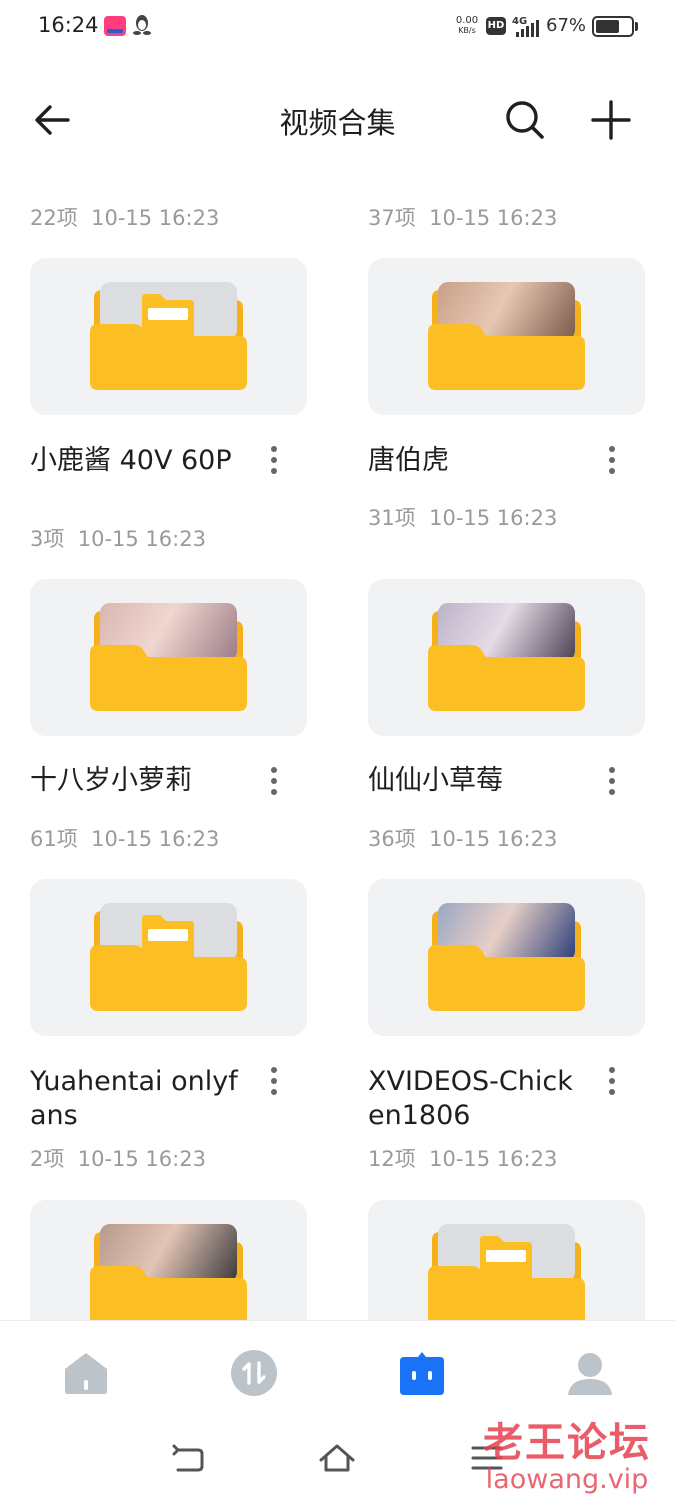 This screenshot has width=675, height=1500. I want to click on system-home-icon, so click(337, 1458).